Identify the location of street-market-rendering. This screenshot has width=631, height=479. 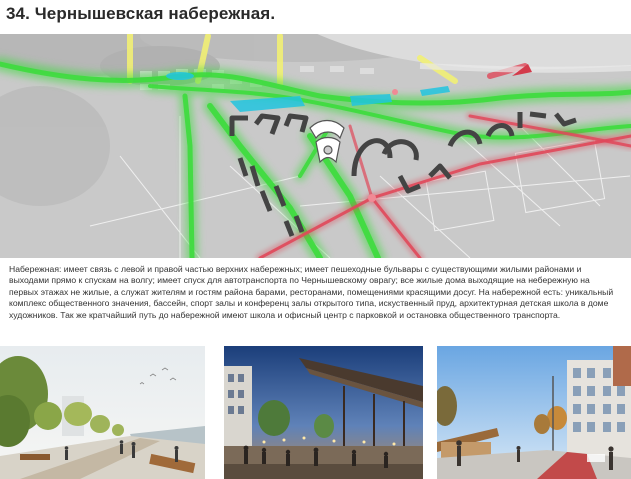
(534, 412).